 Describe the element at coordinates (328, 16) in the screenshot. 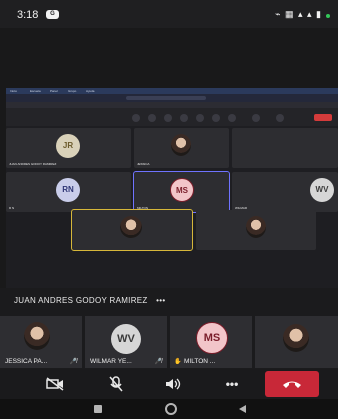

I see `battery-indicator` at that location.